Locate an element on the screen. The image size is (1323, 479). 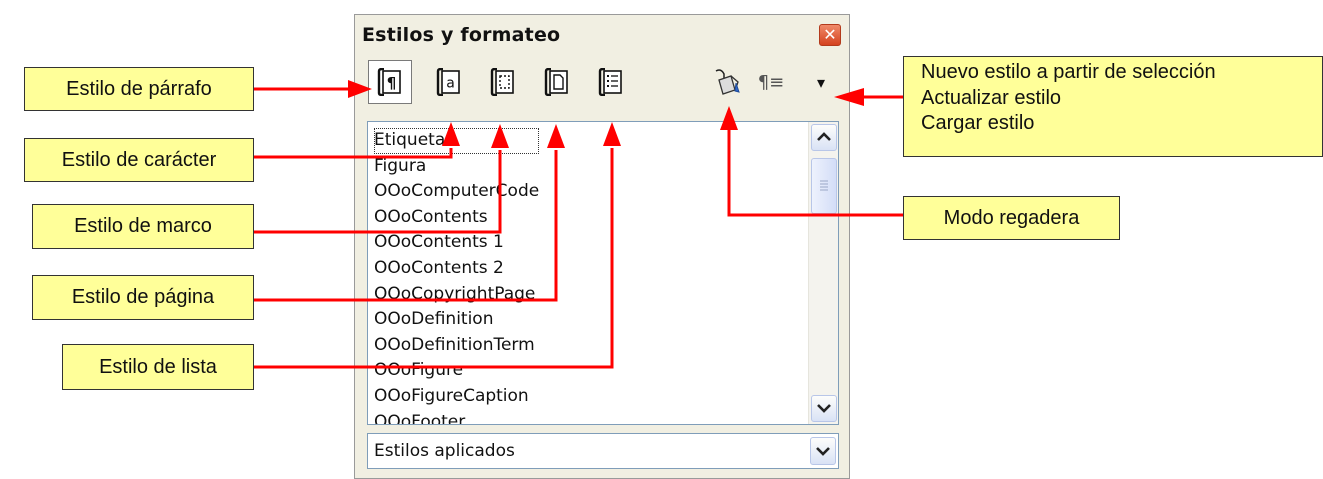
style-list-item: Figura is located at coordinates (456, 167).